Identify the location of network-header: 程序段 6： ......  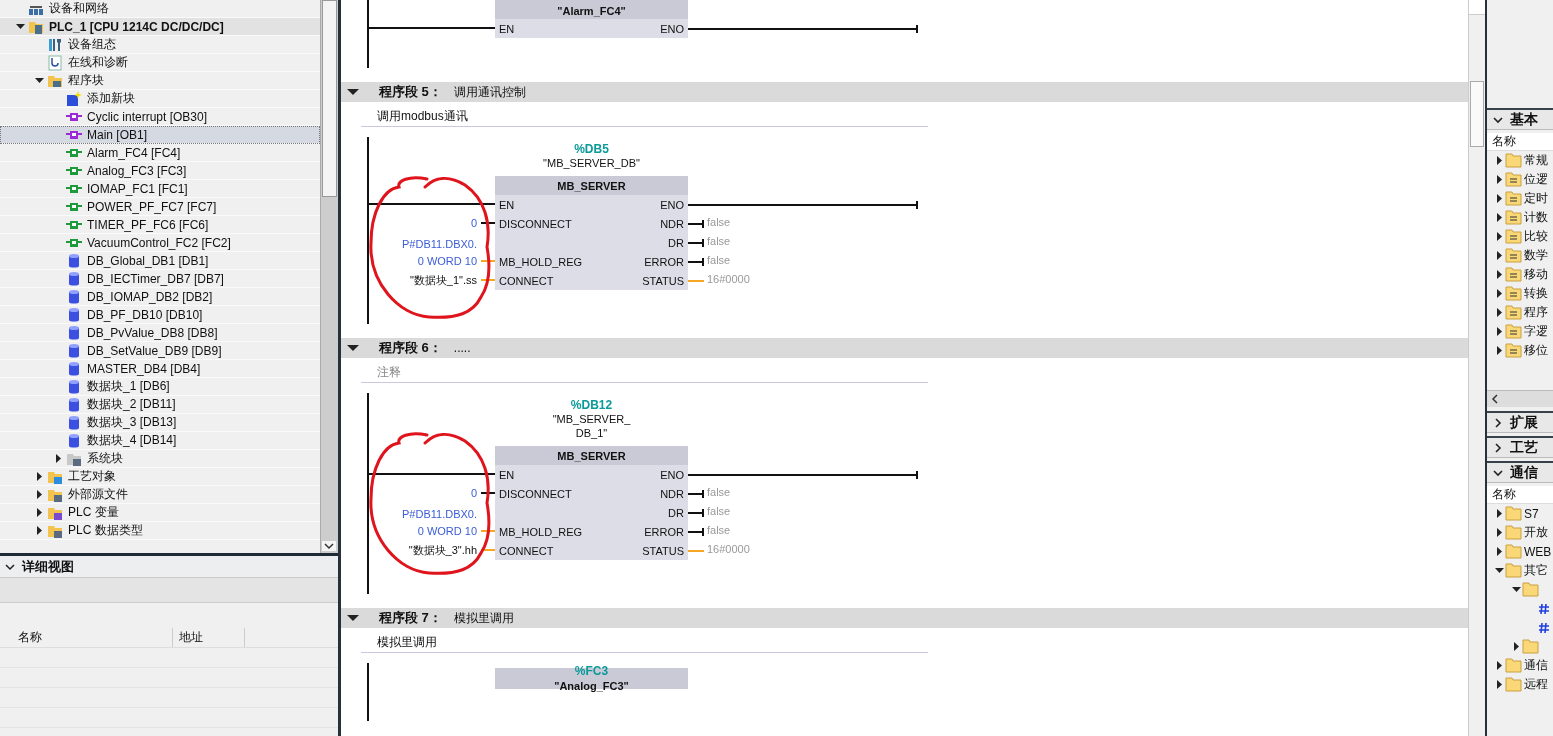
(904, 348).